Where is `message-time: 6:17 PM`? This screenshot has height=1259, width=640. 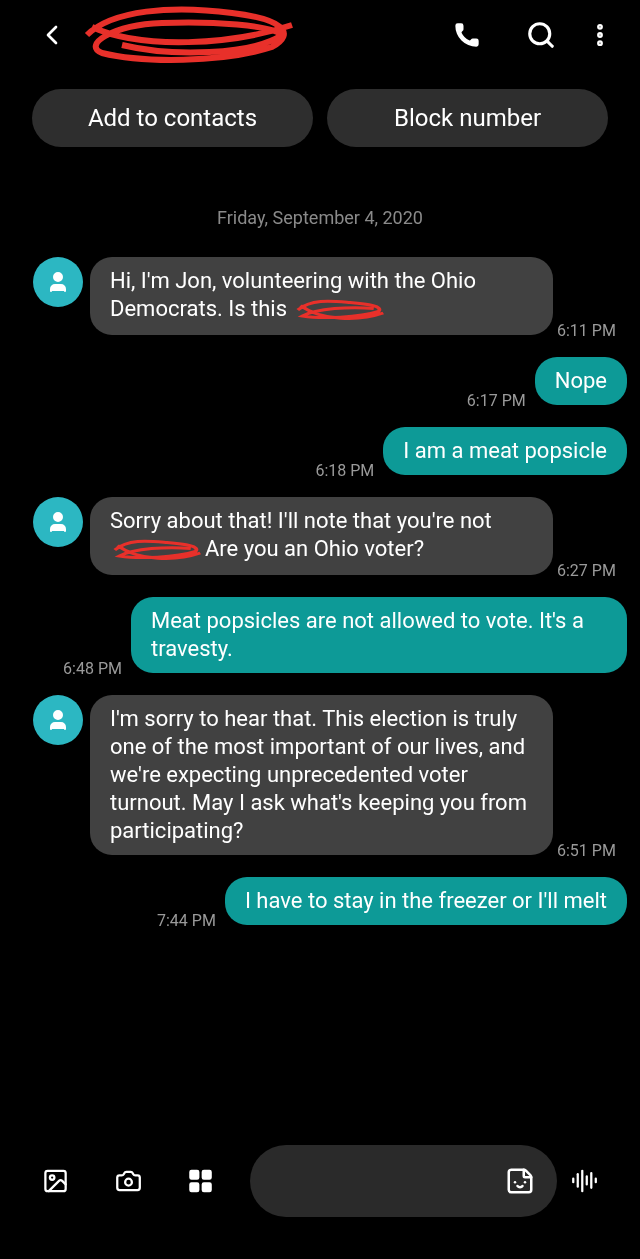
message-time: 6:17 PM is located at coordinates (496, 401).